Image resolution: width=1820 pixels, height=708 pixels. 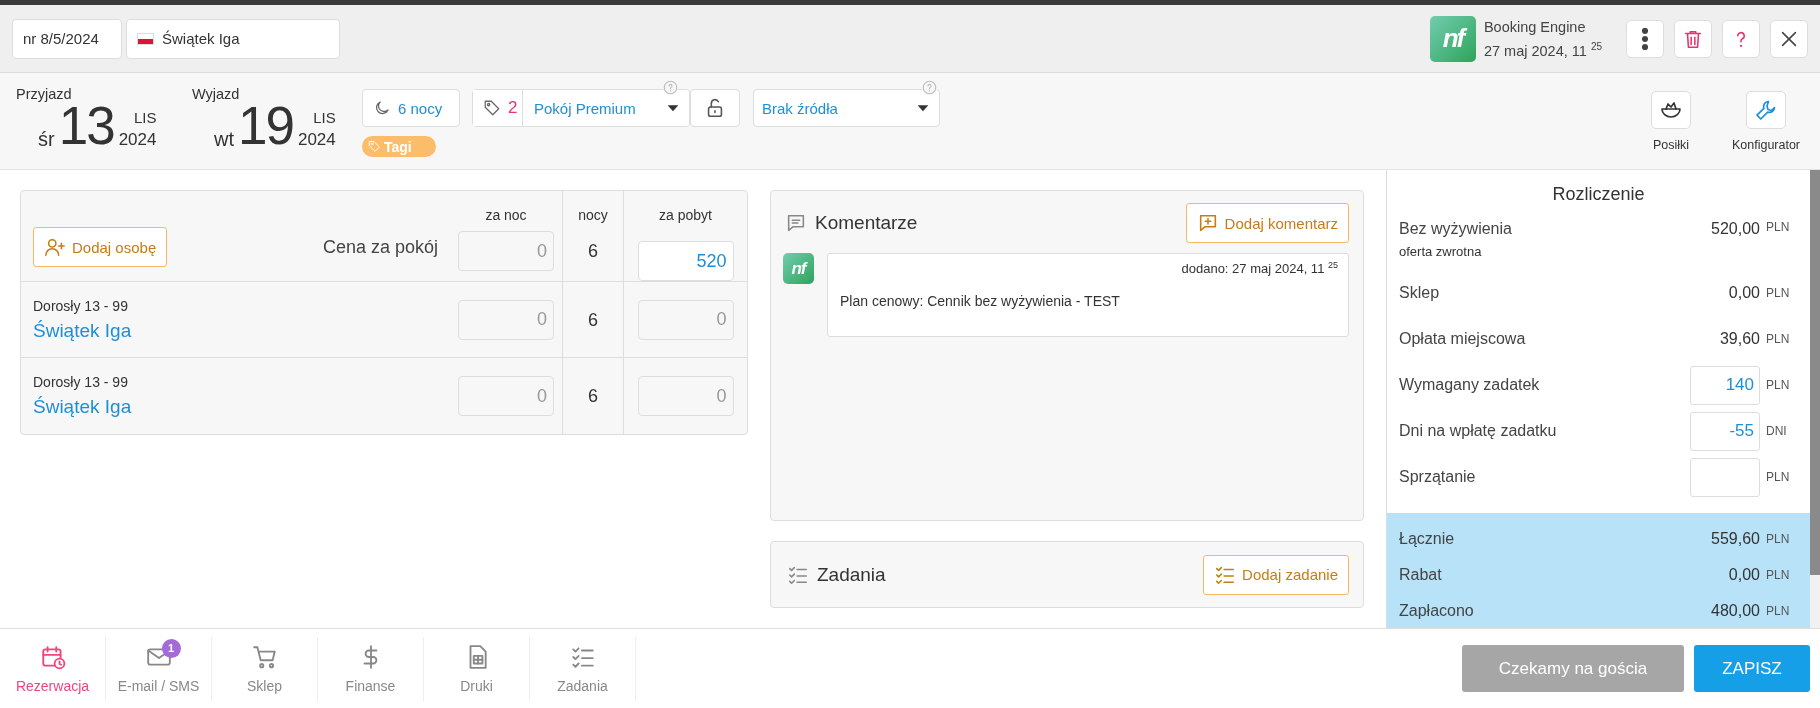 What do you see at coordinates (796, 223) in the screenshot?
I see `chat-icon` at bounding box center [796, 223].